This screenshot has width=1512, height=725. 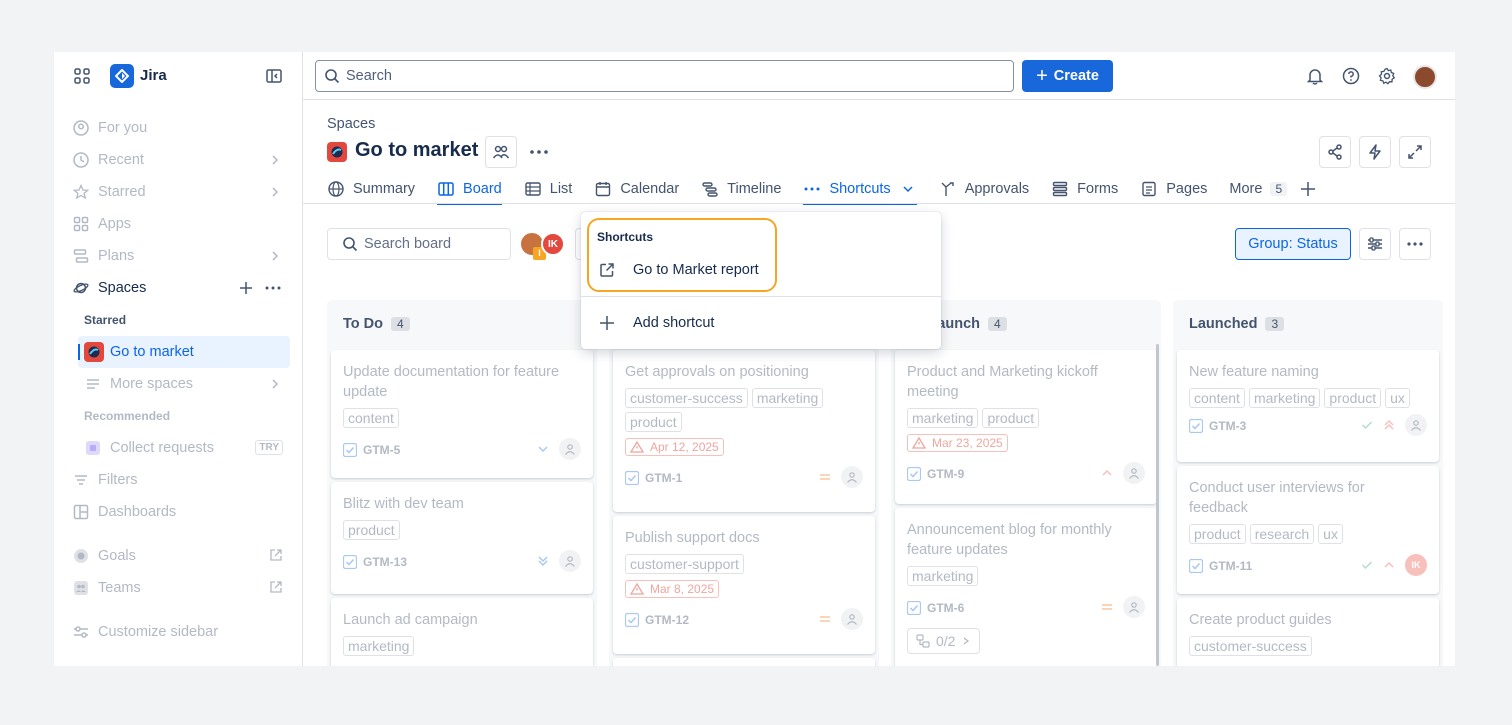 I want to click on add-space-icon, so click(x=246, y=288).